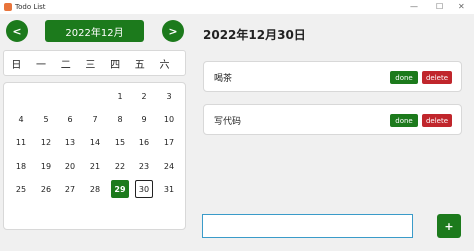 This screenshot has height=251, width=474. Describe the element at coordinates (95, 166) in the screenshot. I see `calendar-day: 21` at that location.